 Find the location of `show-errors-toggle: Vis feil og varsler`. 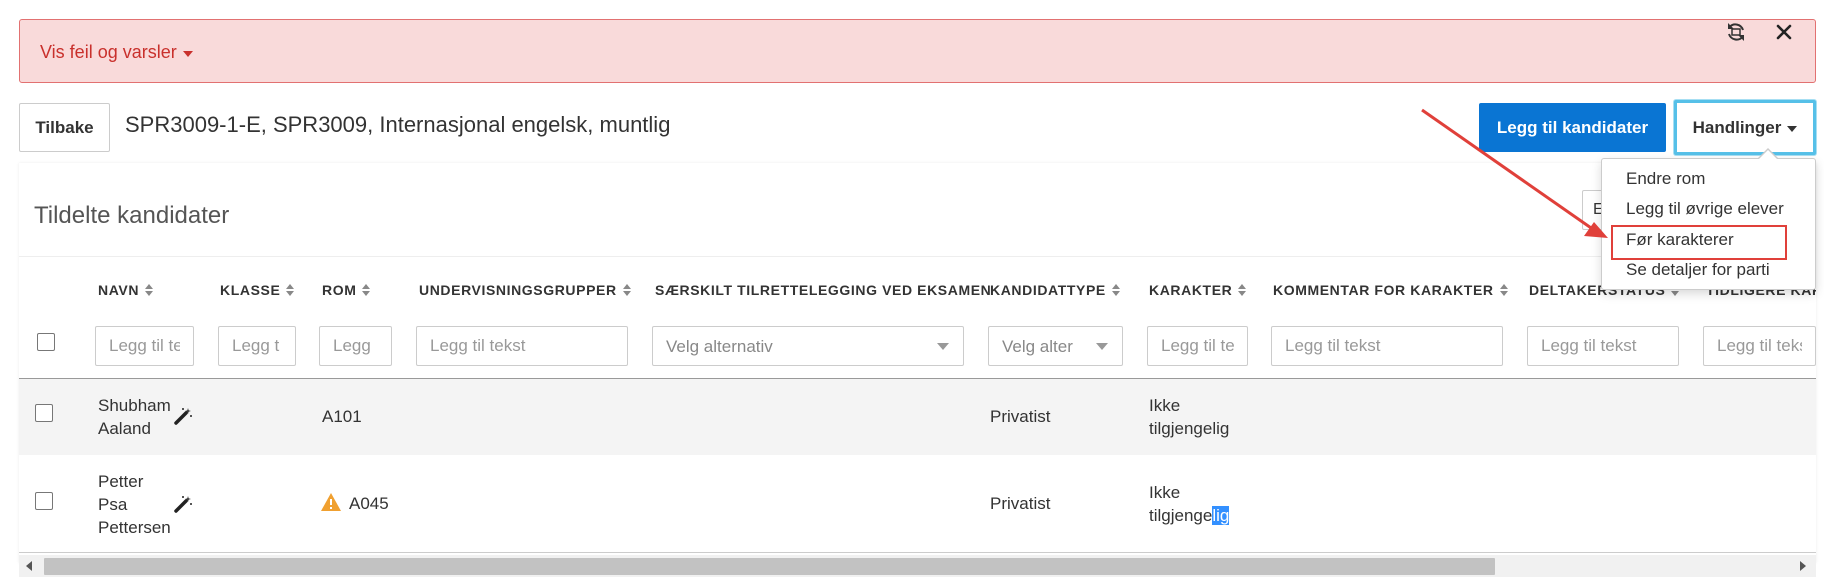

show-errors-toggle: Vis feil og varsler is located at coordinates (116, 52).